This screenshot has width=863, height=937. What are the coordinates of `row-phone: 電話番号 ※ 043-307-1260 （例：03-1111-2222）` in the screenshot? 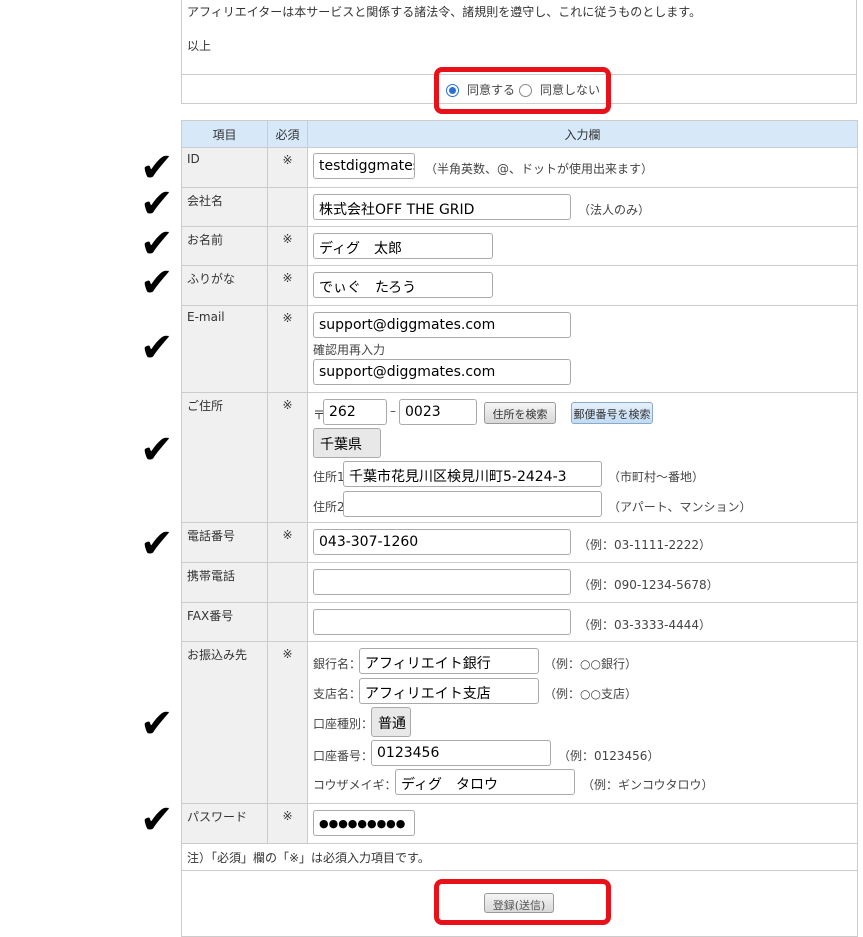 It's located at (519, 542).